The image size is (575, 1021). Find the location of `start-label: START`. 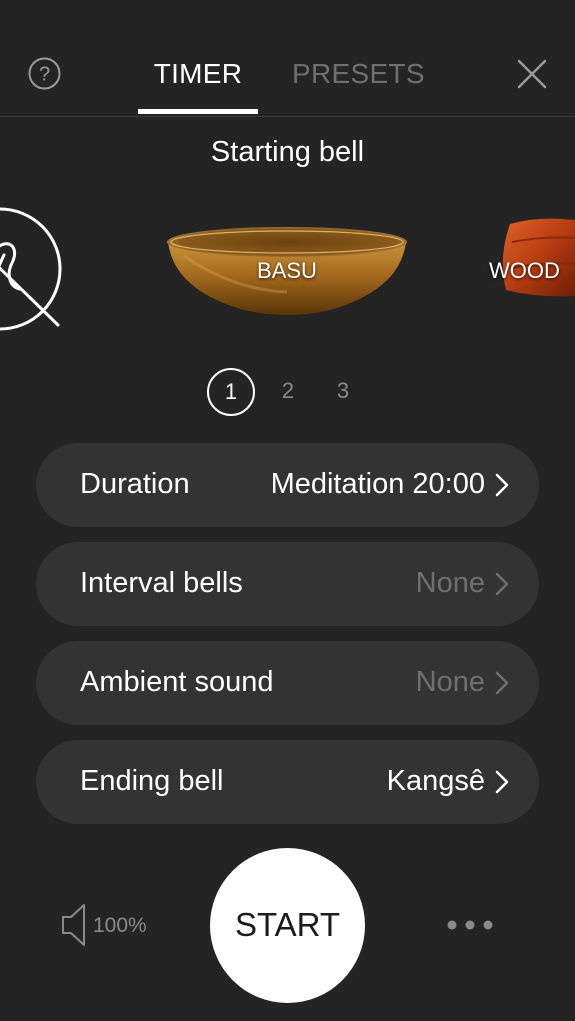

start-label: START is located at coordinates (287, 924).